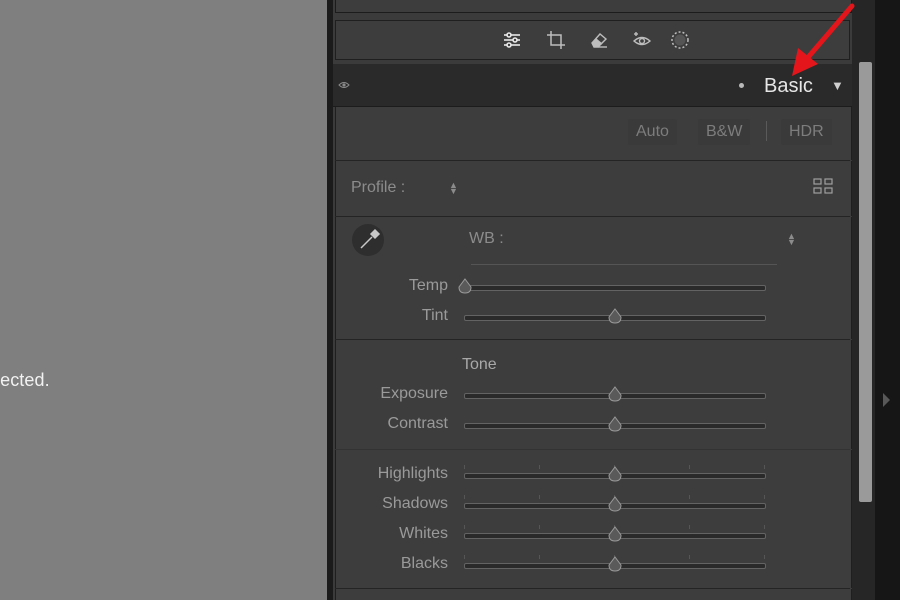 Image resolution: width=900 pixels, height=600 pixels. Describe the element at coordinates (837, 85) in the screenshot. I see `collapse-triangle-icon: ▼` at that location.